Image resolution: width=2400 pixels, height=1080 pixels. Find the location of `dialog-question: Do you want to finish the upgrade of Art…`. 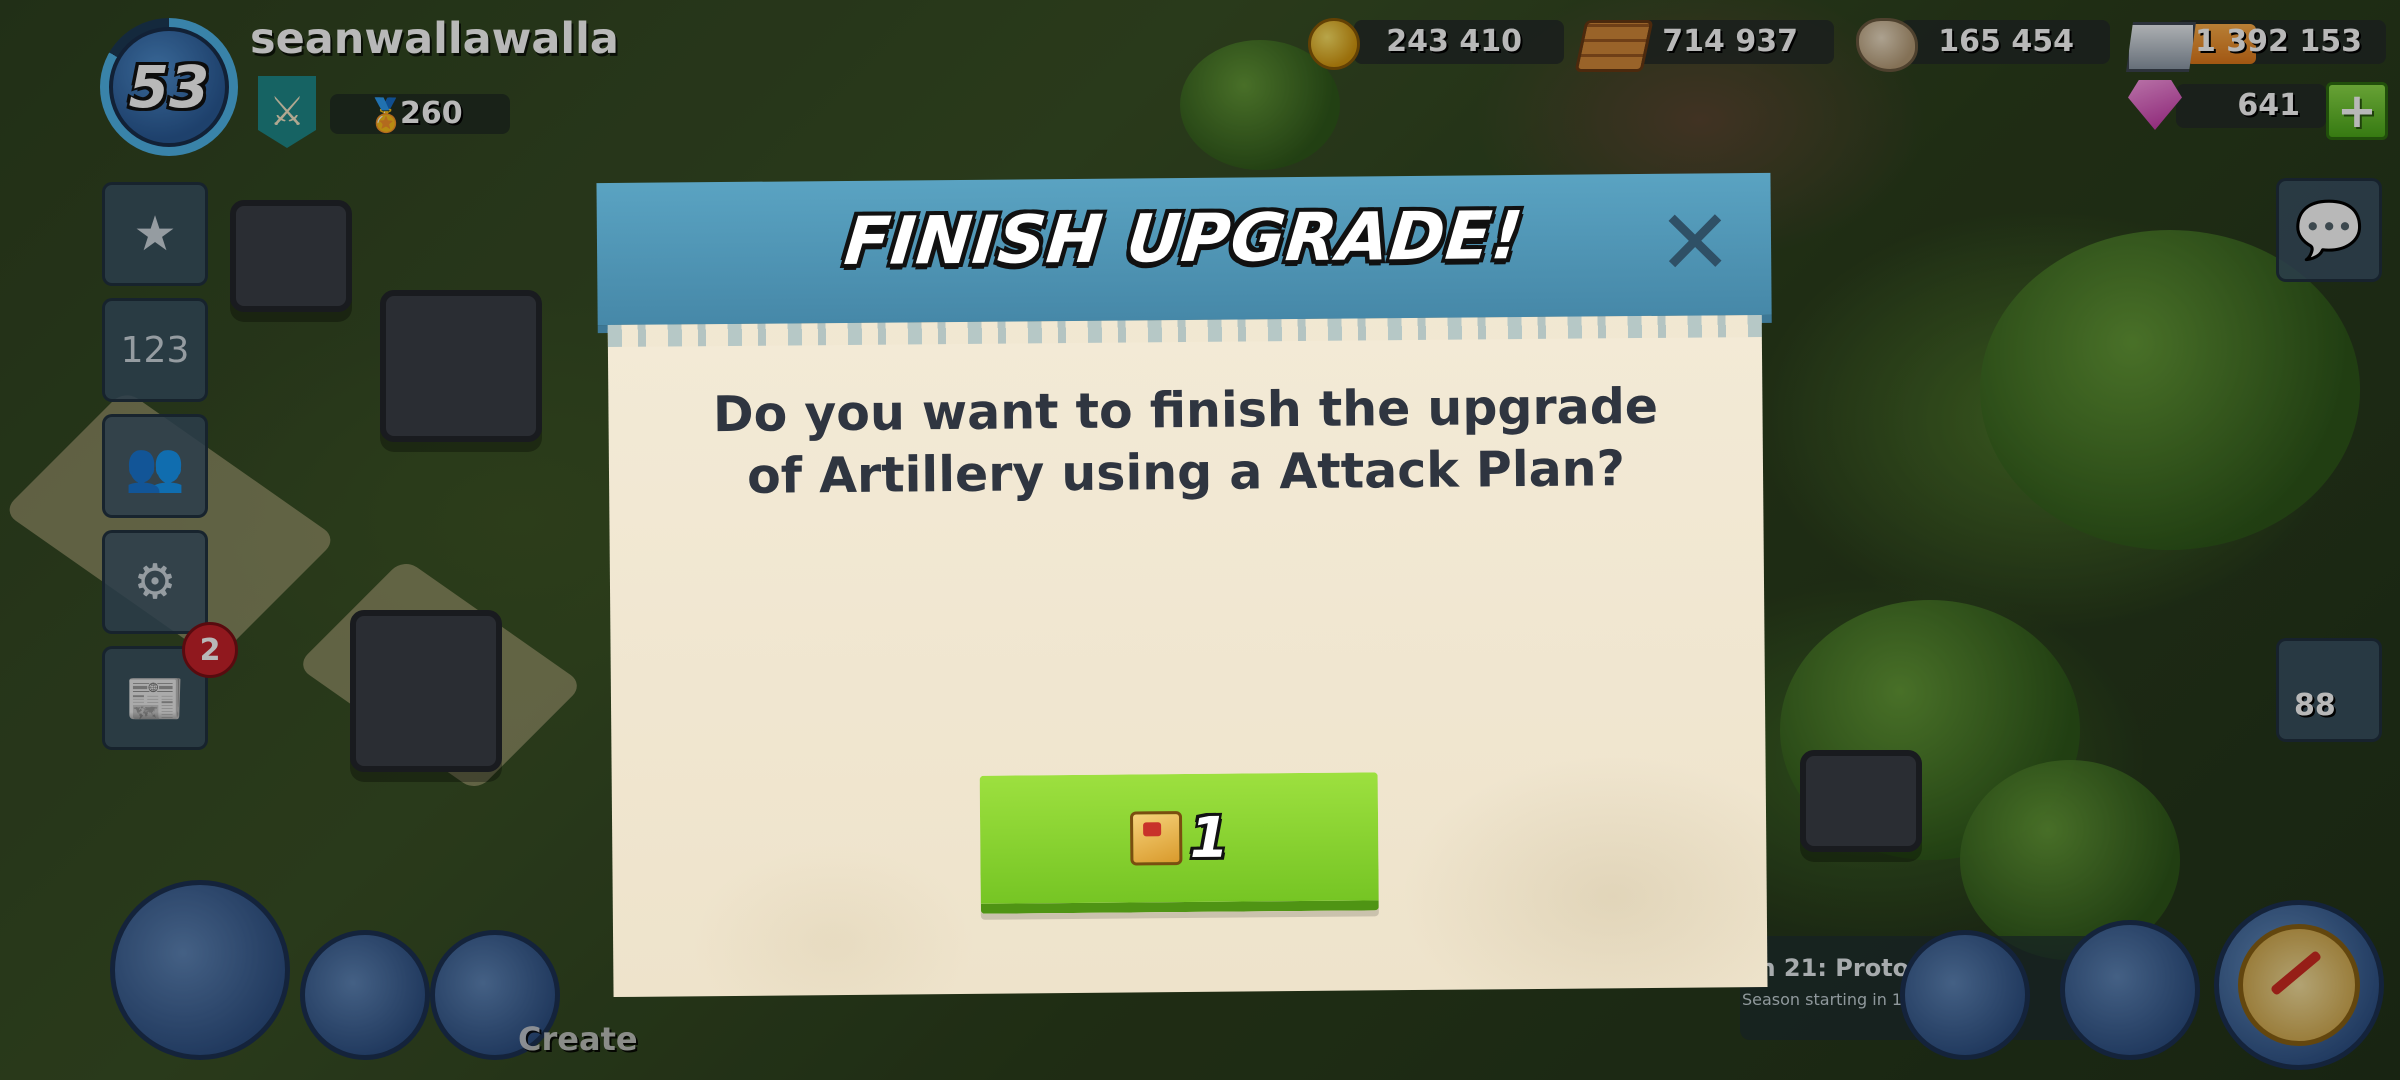

dialog-question: Do you want to finish the upgrade of Art… is located at coordinates (1185, 441).